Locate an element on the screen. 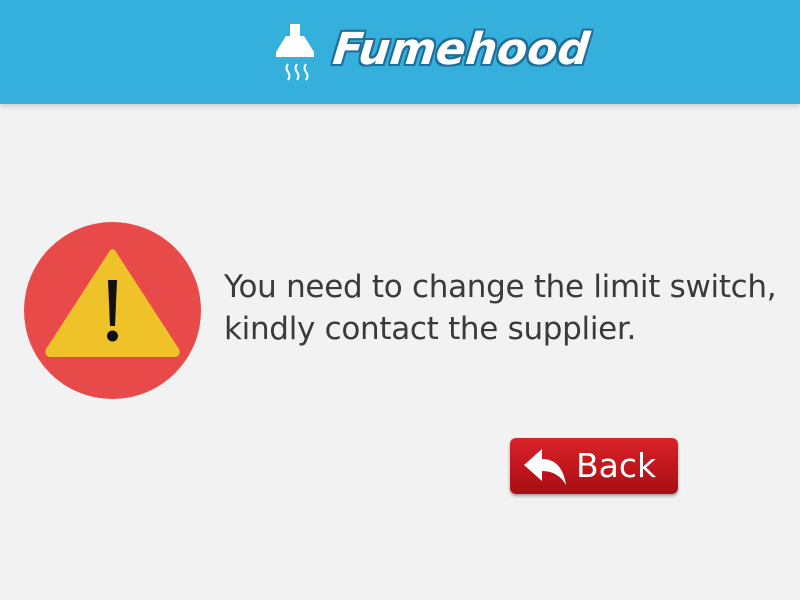  fume-hood-icon is located at coordinates (302, 55).